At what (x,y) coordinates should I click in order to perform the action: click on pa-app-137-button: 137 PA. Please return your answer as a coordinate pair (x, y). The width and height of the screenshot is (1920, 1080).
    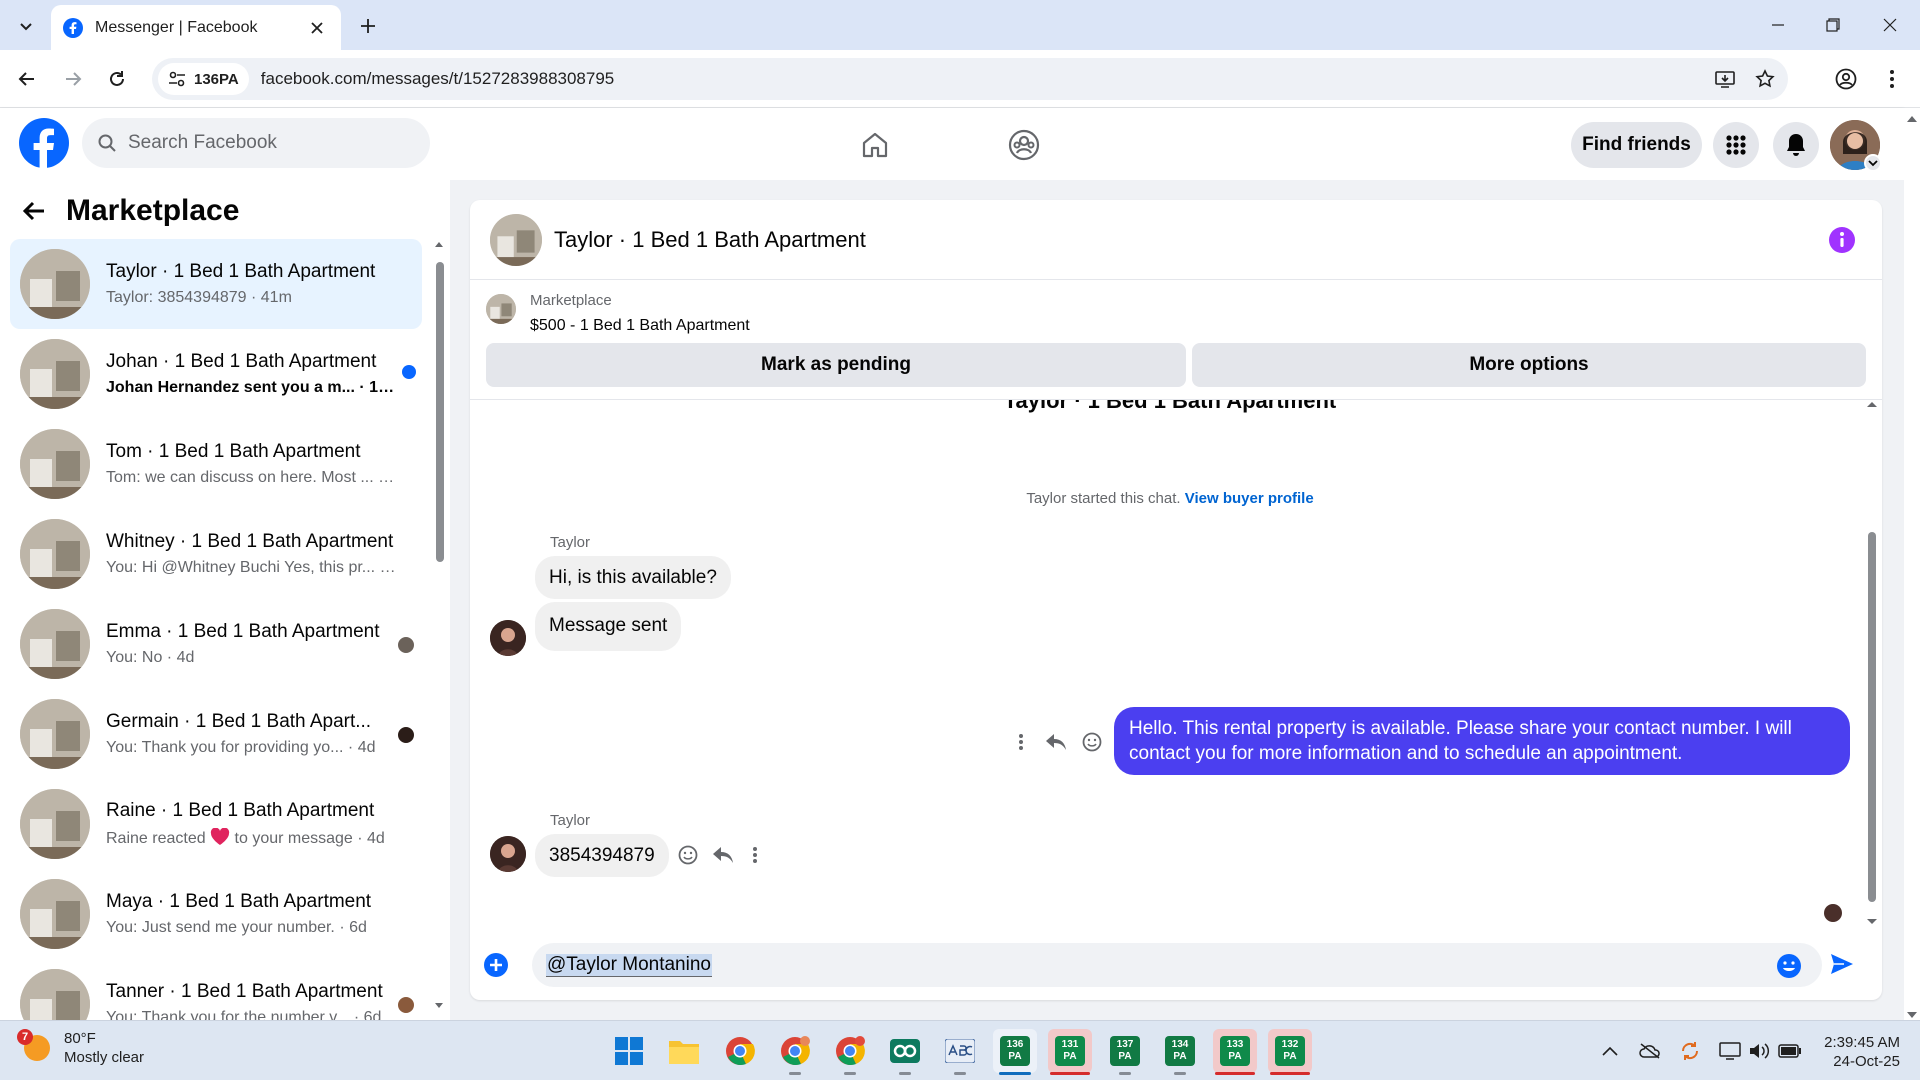
    Looking at the image, I should click on (1125, 1052).